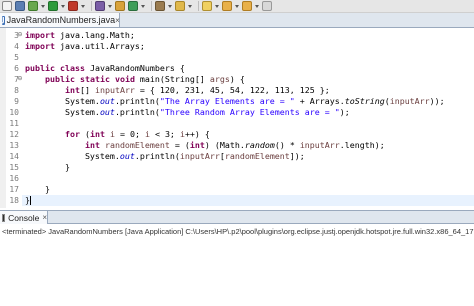 This screenshot has width=474, height=306. What do you see at coordinates (227, 6) in the screenshot?
I see `back-icon` at bounding box center [227, 6].